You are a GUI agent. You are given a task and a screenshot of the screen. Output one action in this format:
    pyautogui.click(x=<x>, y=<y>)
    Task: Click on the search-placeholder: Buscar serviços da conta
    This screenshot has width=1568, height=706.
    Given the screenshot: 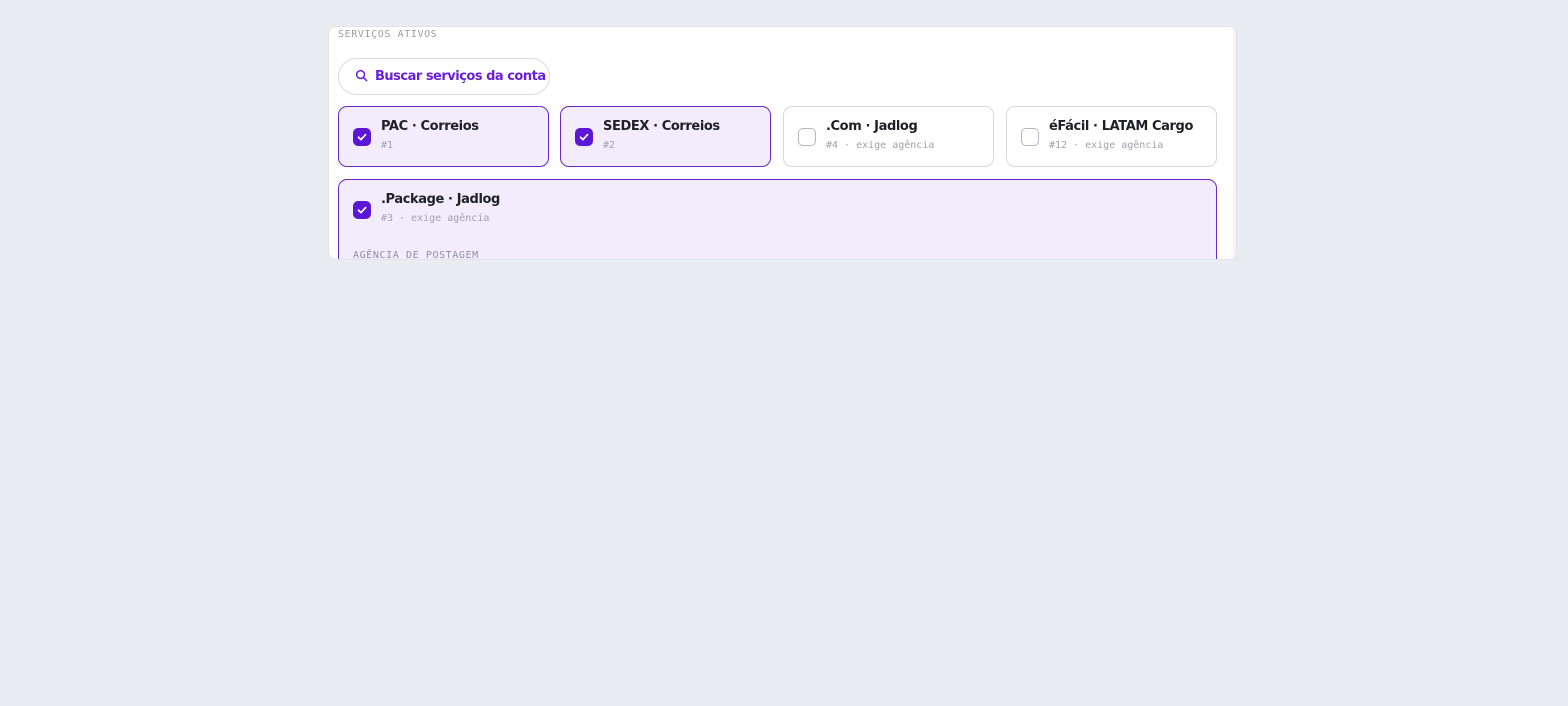 What is the action you would take?
    pyautogui.click(x=460, y=76)
    